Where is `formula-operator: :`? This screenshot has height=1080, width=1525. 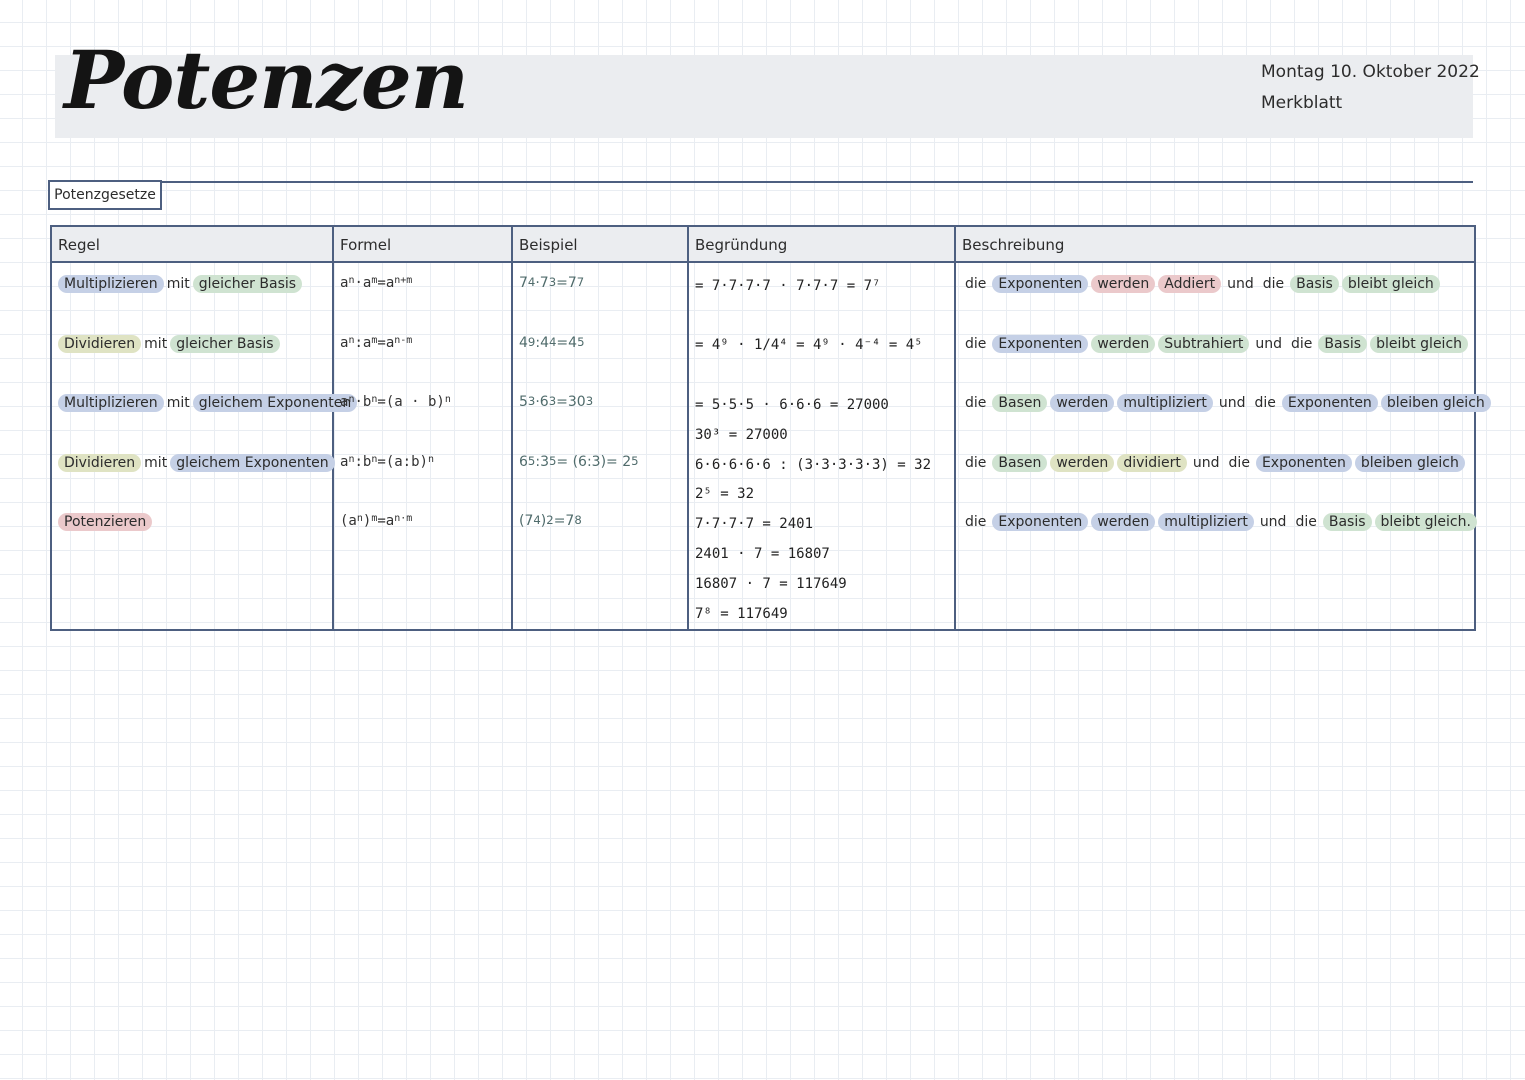
formula-operator: : is located at coordinates (358, 342).